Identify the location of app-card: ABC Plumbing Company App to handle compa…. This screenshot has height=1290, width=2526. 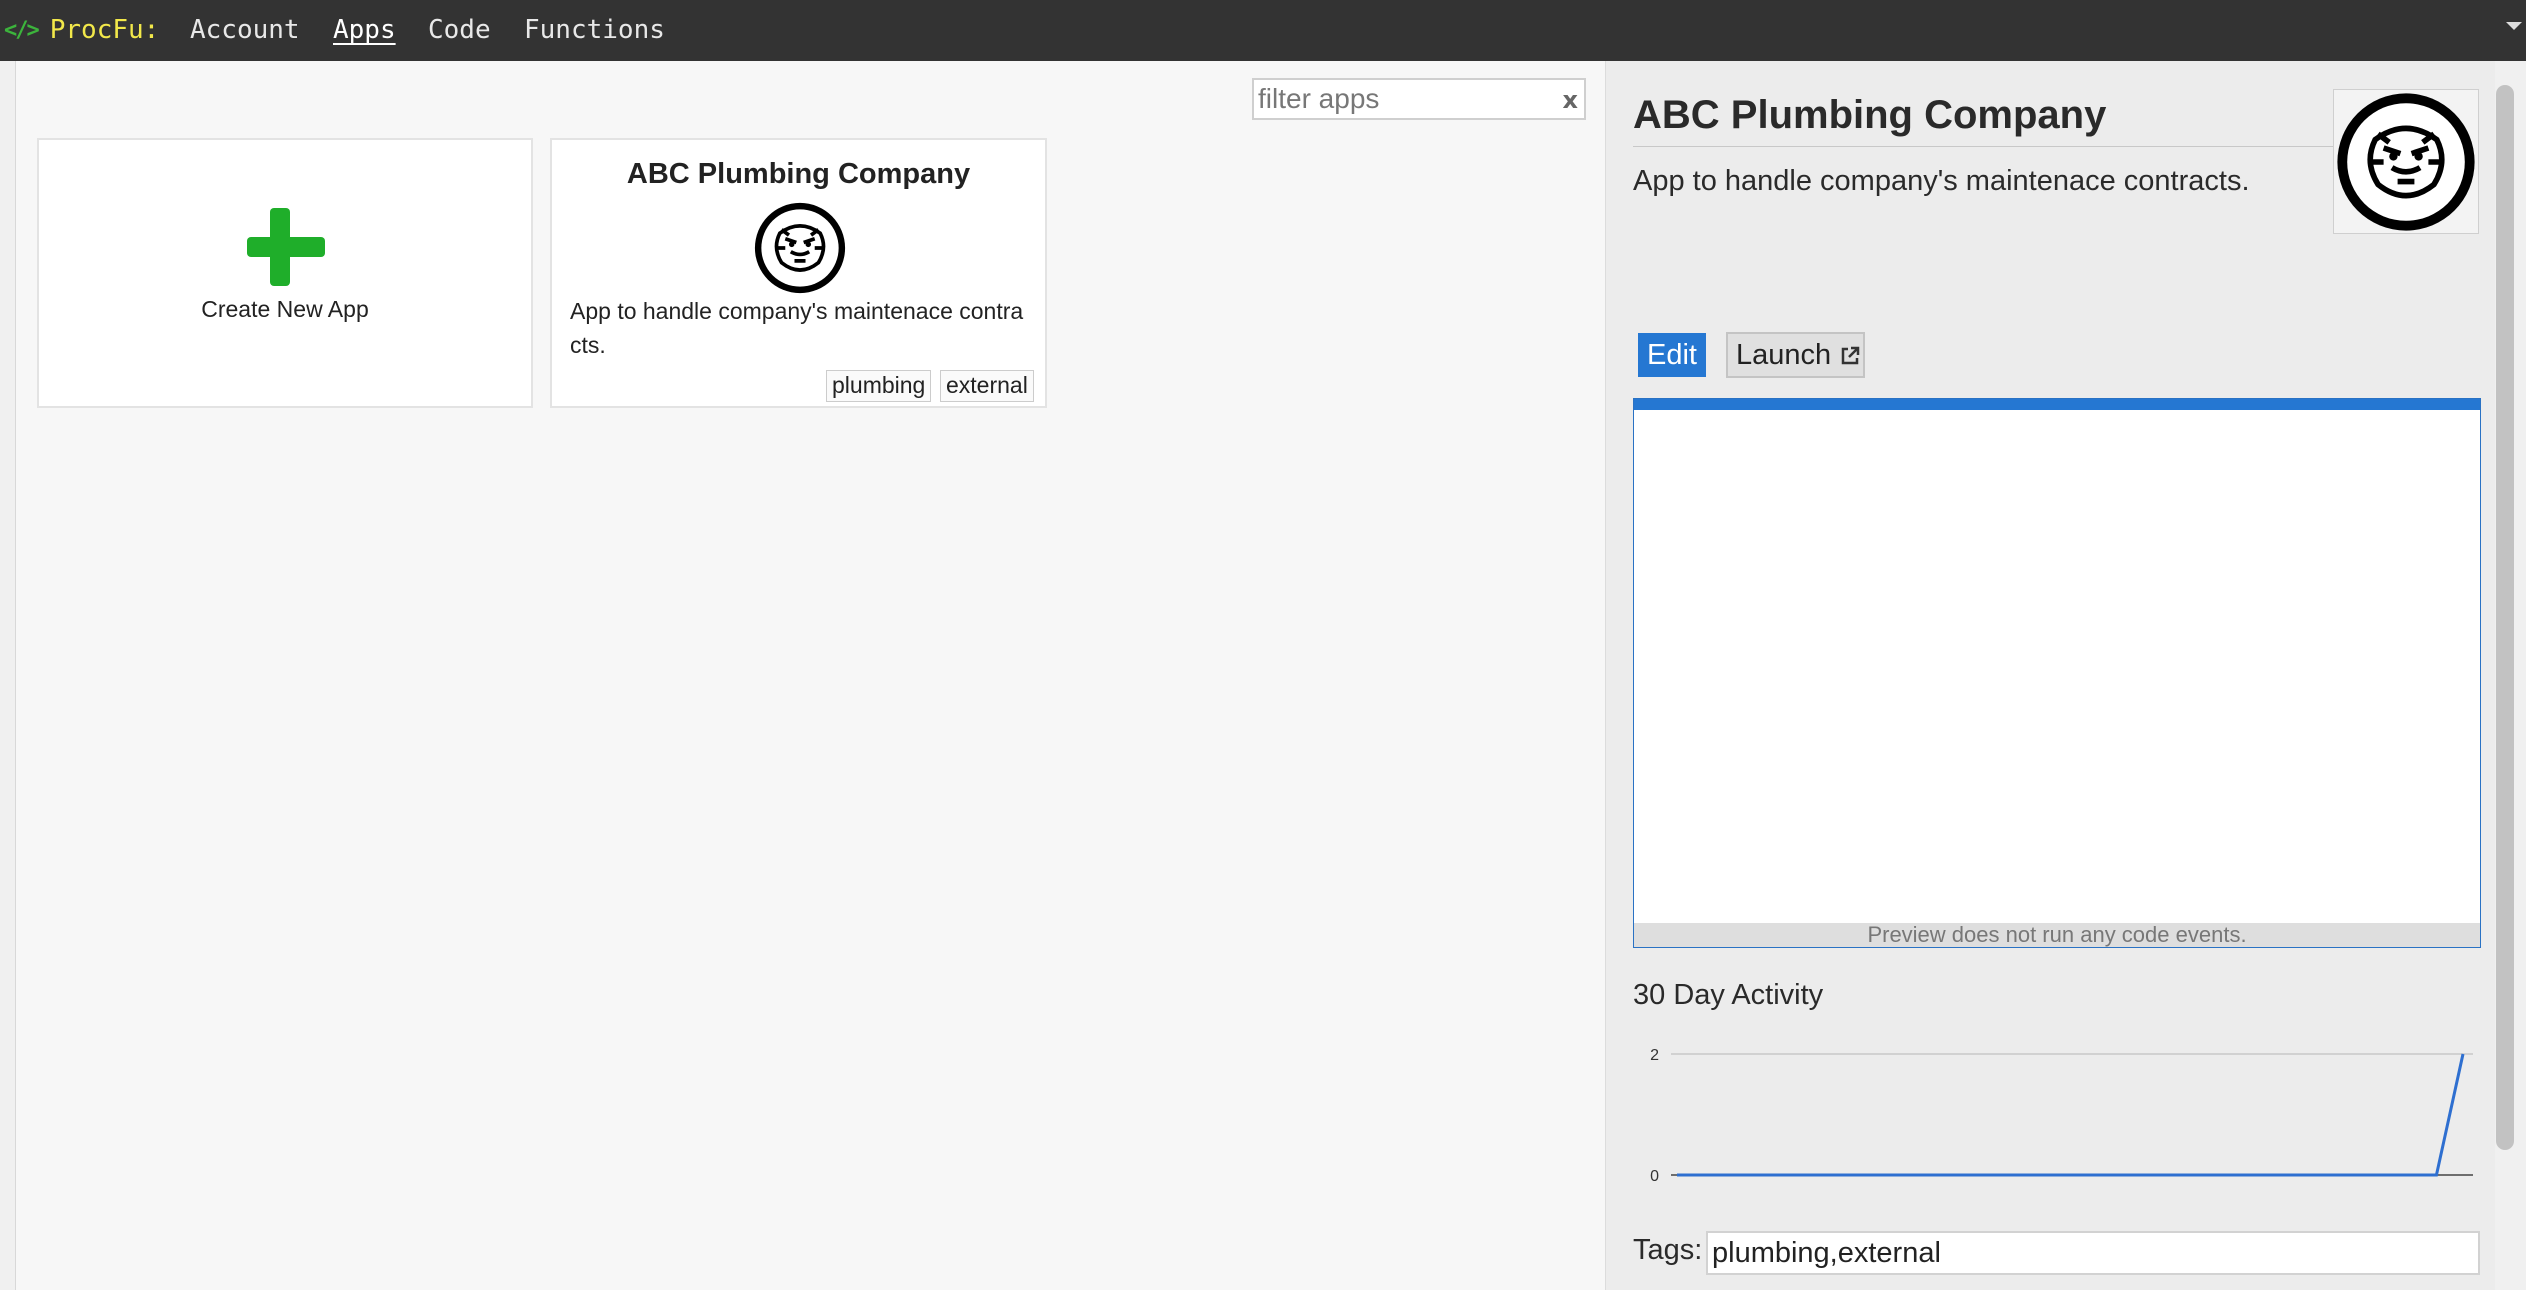
(798, 273).